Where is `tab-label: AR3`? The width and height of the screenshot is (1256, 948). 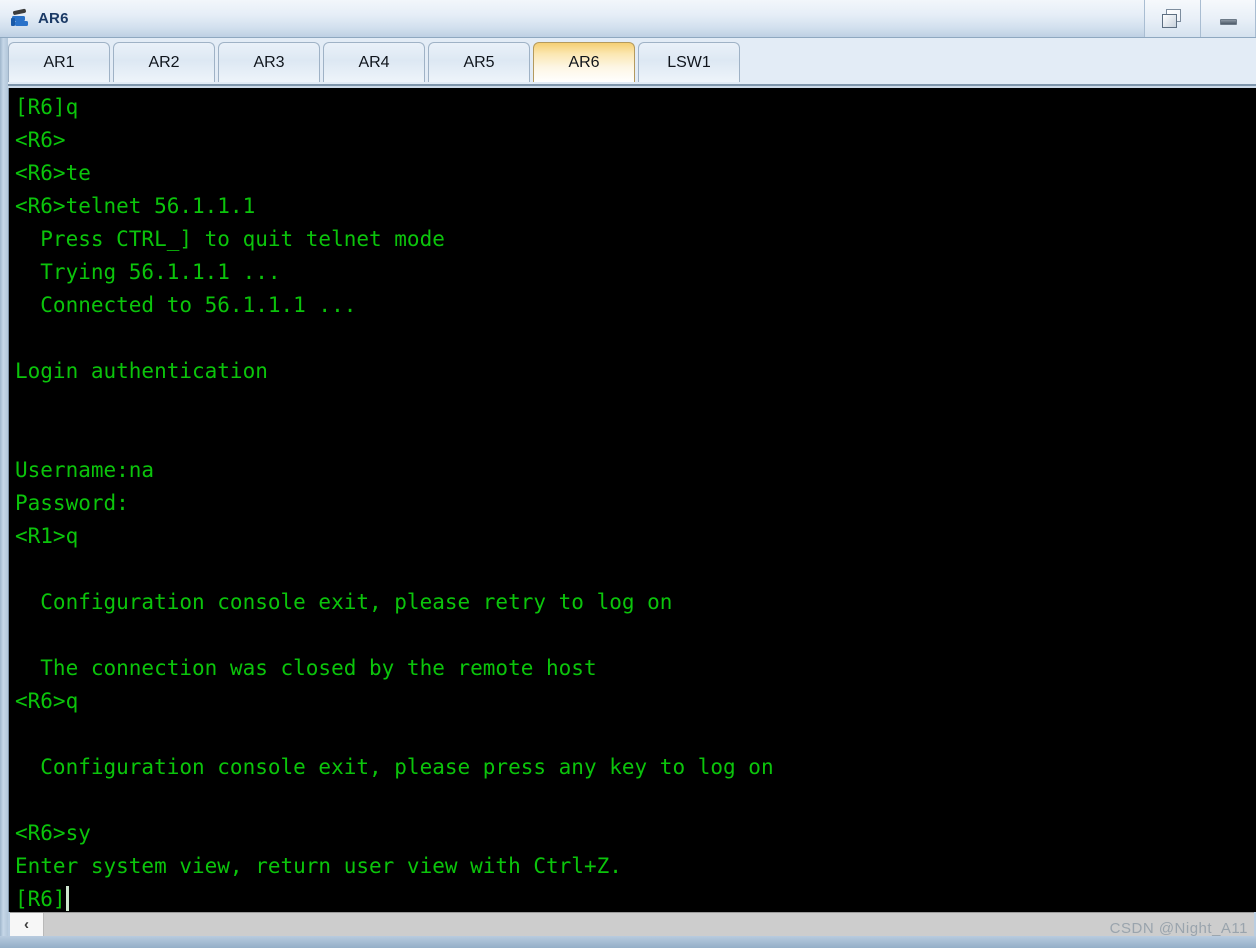
tab-label: AR3 is located at coordinates (269, 62).